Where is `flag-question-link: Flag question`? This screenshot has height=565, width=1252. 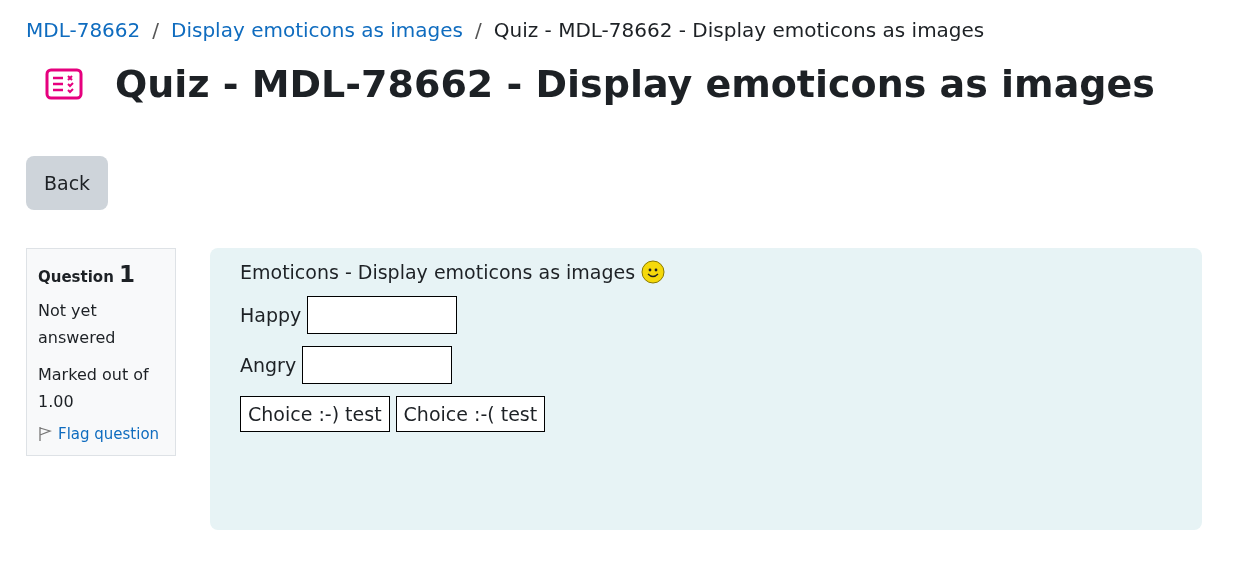
flag-question-link: Flag question is located at coordinates (101, 434).